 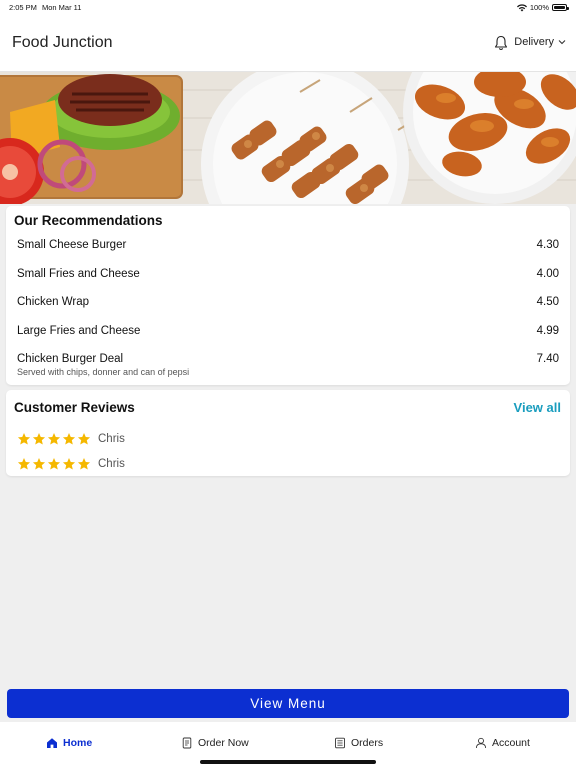 What do you see at coordinates (539, 7) in the screenshot?
I see `battery-percent: 100%` at bounding box center [539, 7].